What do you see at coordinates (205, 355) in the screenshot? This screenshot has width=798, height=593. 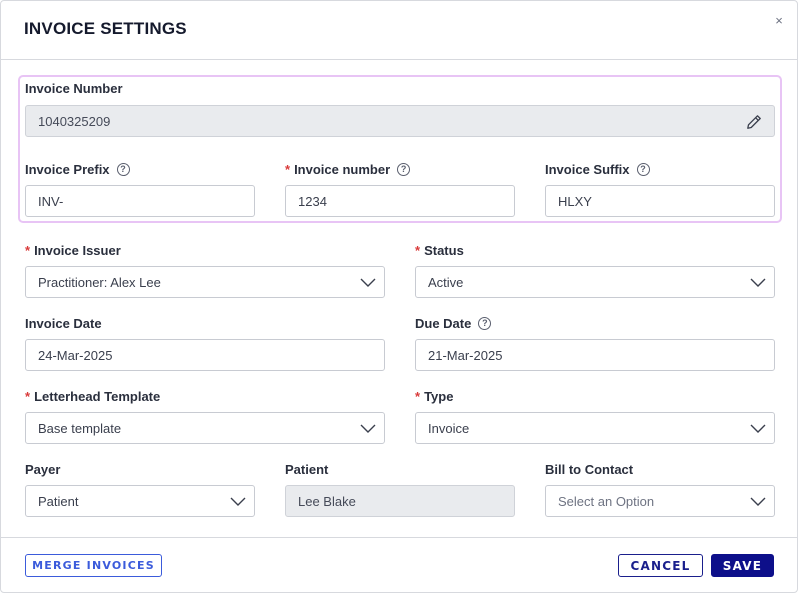 I see `invoice-date-input: 24-Mar-2025` at bounding box center [205, 355].